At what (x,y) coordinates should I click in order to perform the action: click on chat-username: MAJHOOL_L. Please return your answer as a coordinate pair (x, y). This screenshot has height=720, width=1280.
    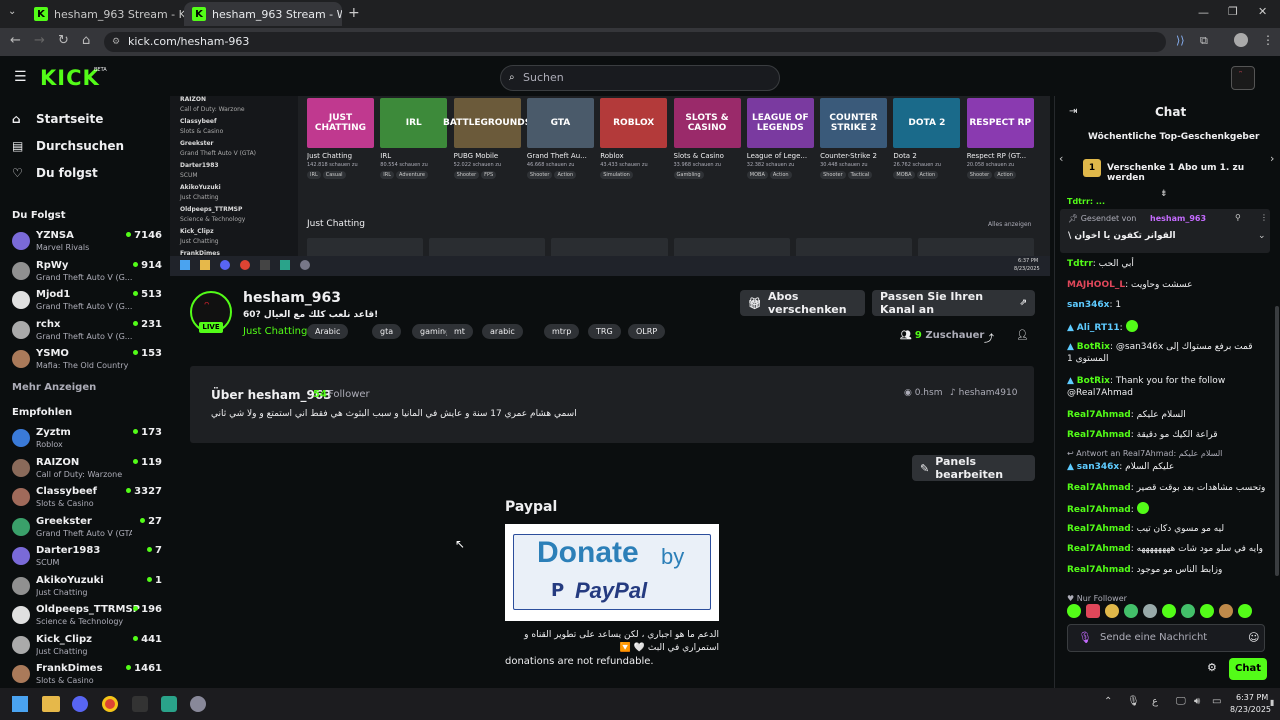
    Looking at the image, I should click on (1096, 285).